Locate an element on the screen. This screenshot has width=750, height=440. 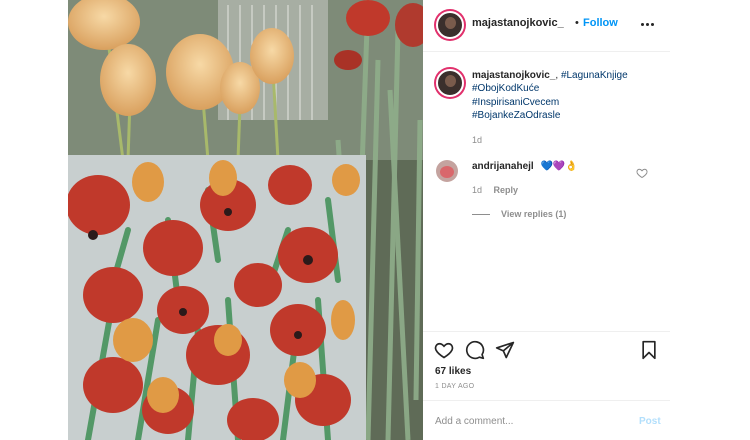
bookmark-icon is located at coordinates (649, 350).